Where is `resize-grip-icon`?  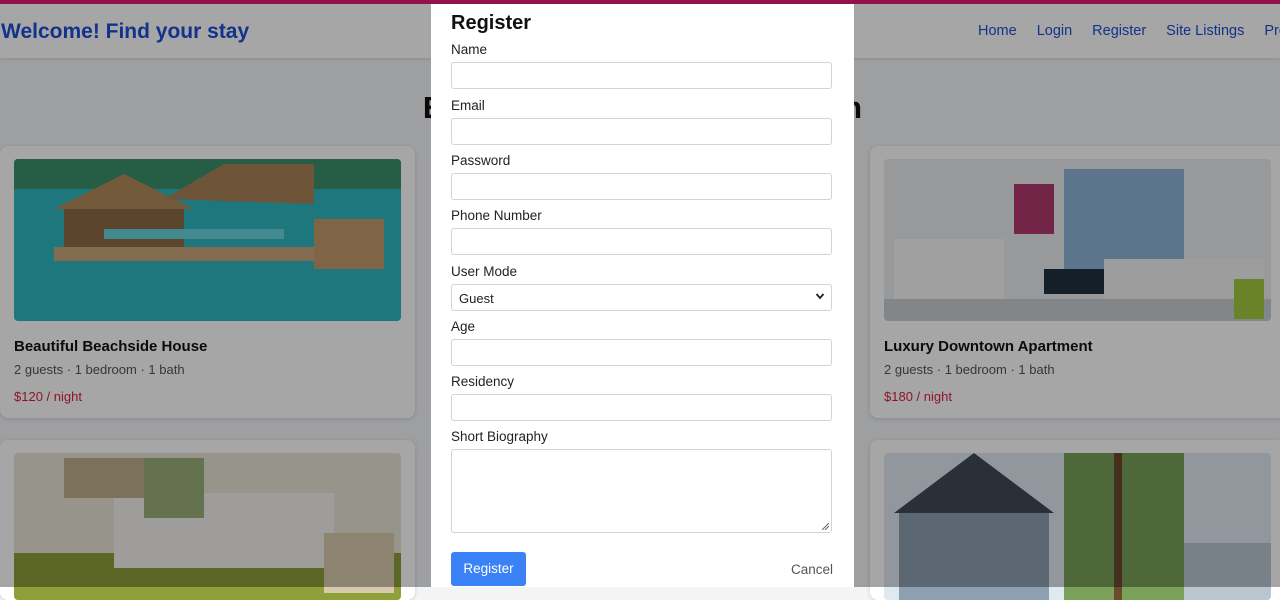
resize-grip-icon is located at coordinates (825, 526).